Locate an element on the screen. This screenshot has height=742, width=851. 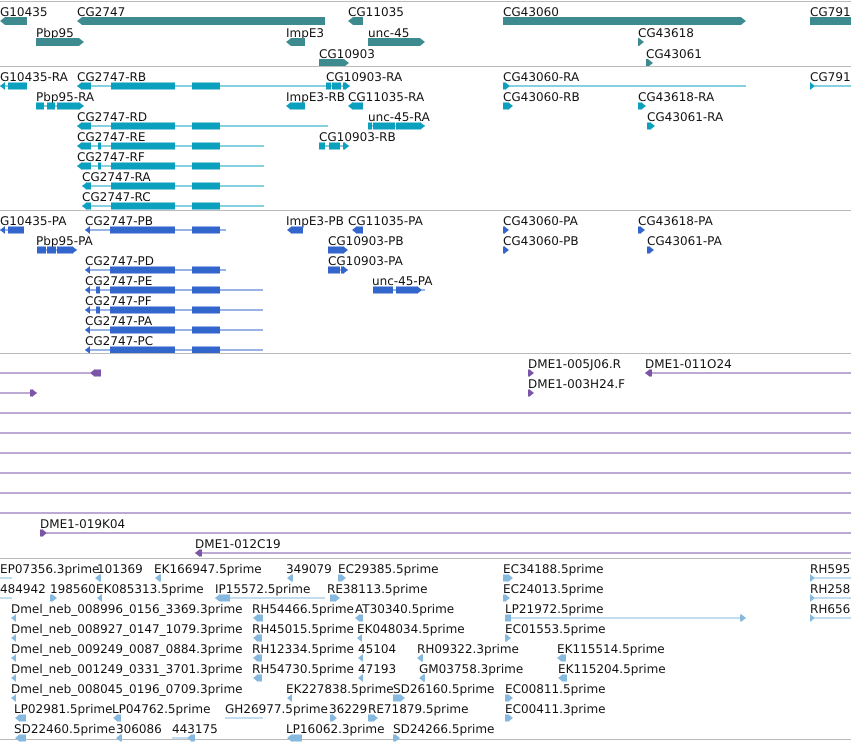
feature-label: RH656 is located at coordinates (830, 609).